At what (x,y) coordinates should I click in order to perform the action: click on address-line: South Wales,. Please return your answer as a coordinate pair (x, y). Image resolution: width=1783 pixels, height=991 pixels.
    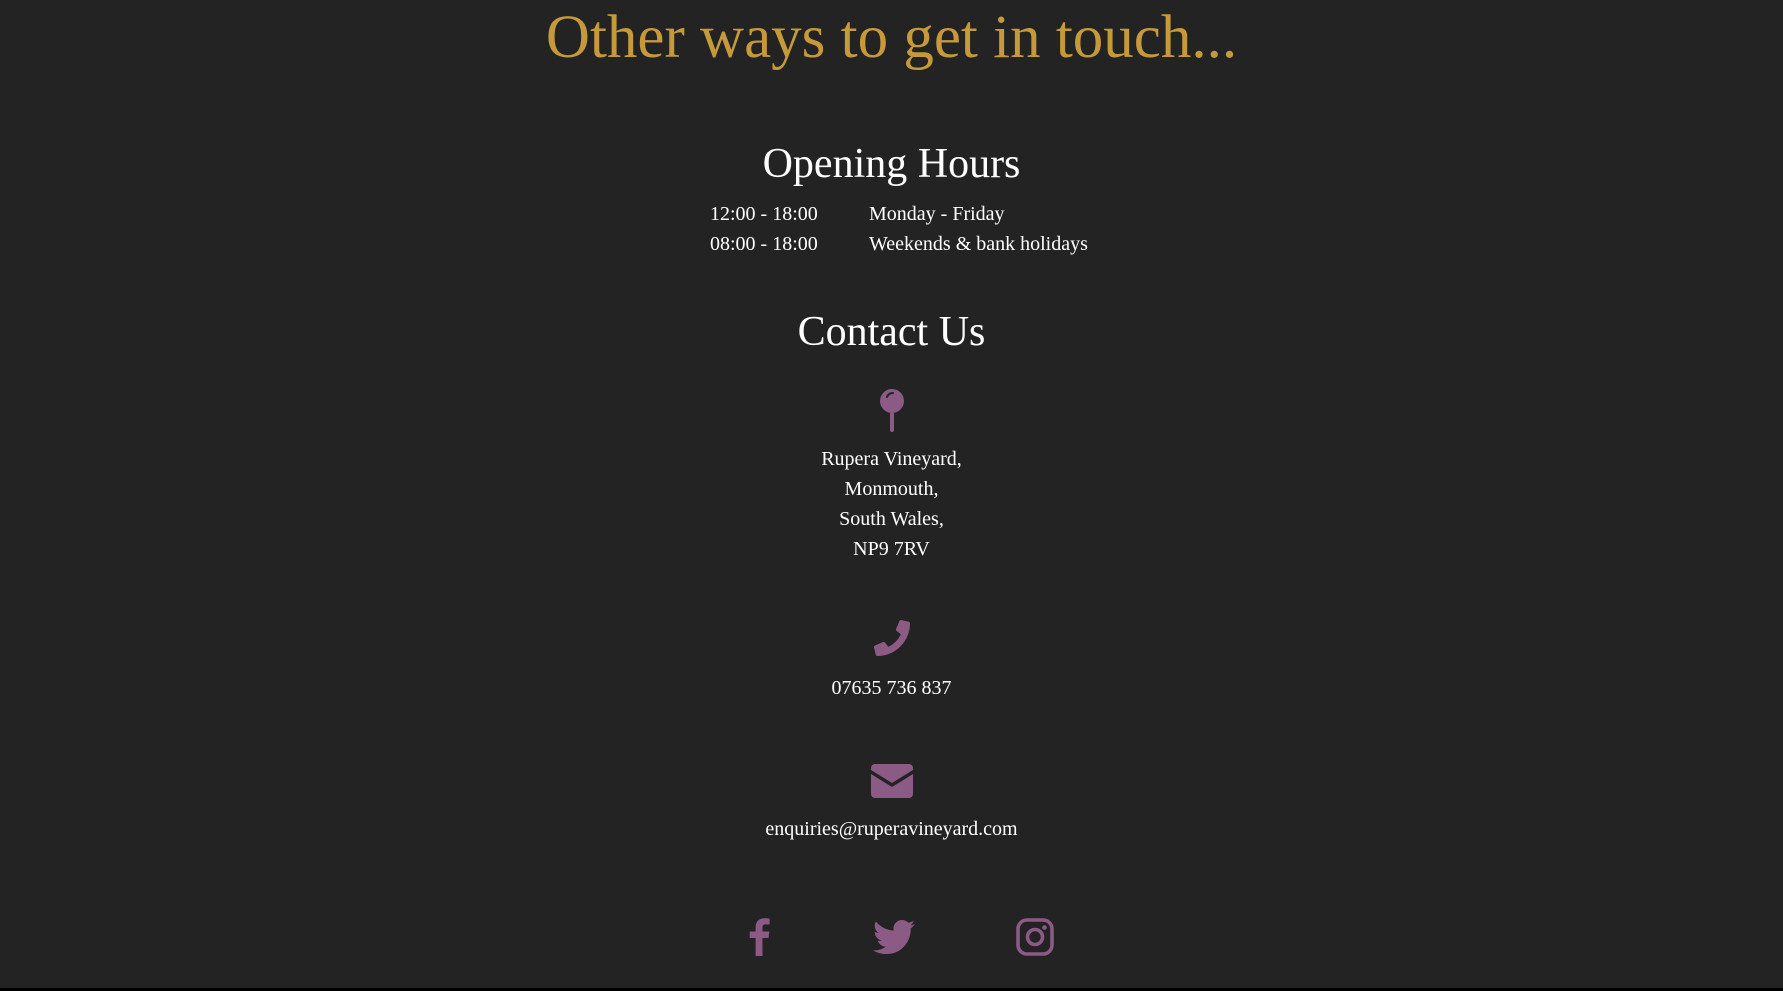
    Looking at the image, I should click on (891, 519).